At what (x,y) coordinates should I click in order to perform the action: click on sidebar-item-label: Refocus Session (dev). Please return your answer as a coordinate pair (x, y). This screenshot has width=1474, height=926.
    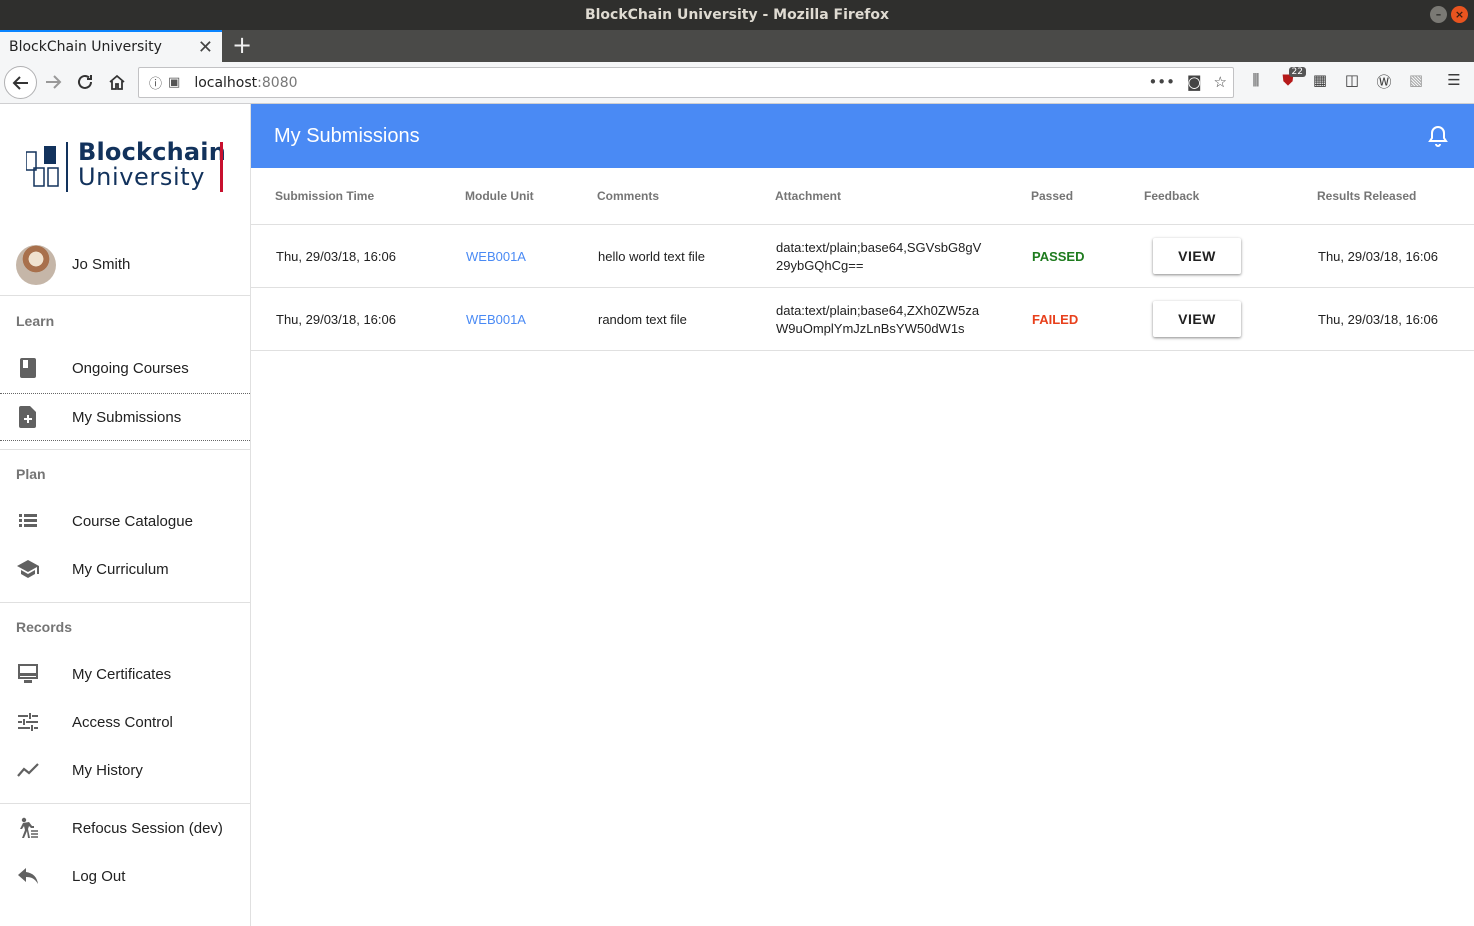
    Looking at the image, I should click on (147, 828).